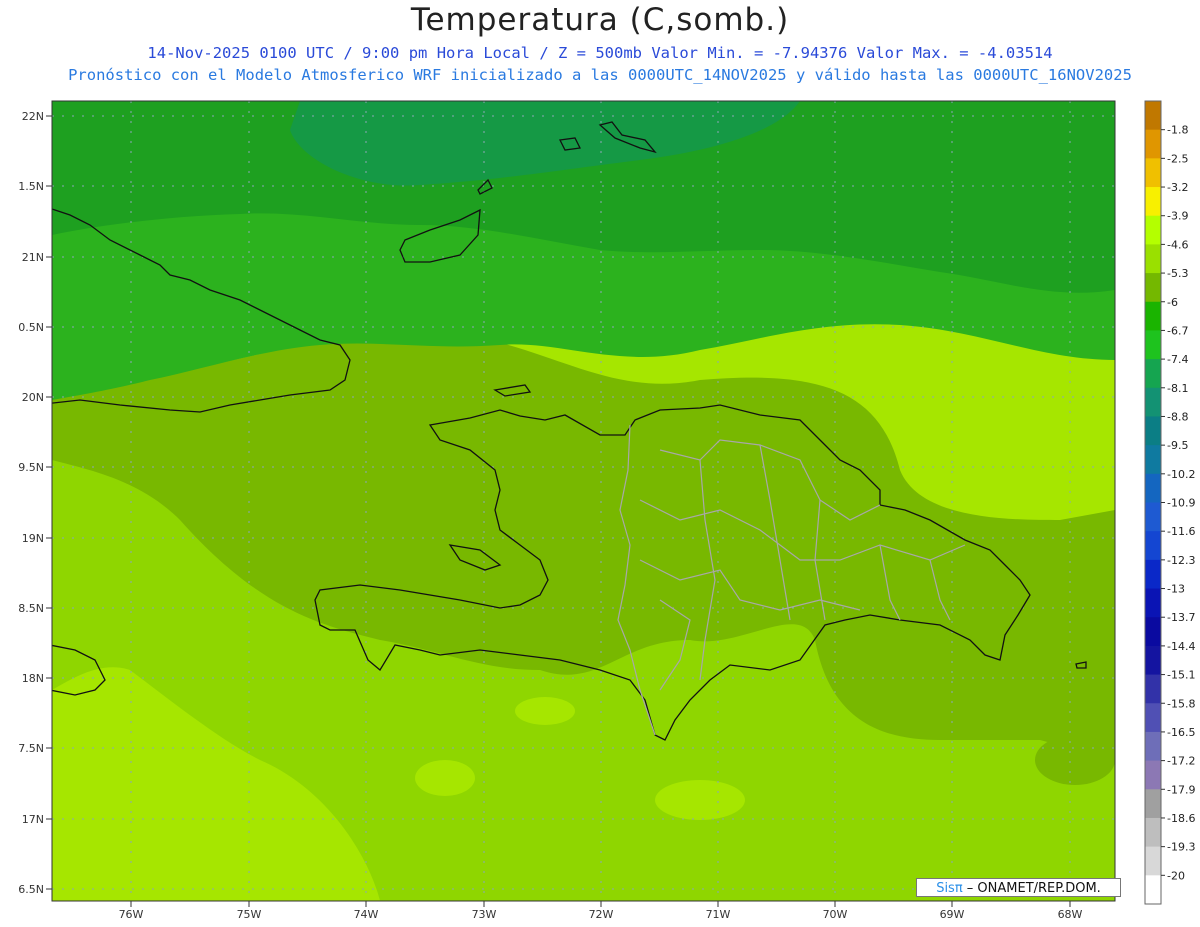 This screenshot has height=927, width=1200. What do you see at coordinates (31, 748) in the screenshot?
I see `lat-label: 7.5N` at bounding box center [31, 748].